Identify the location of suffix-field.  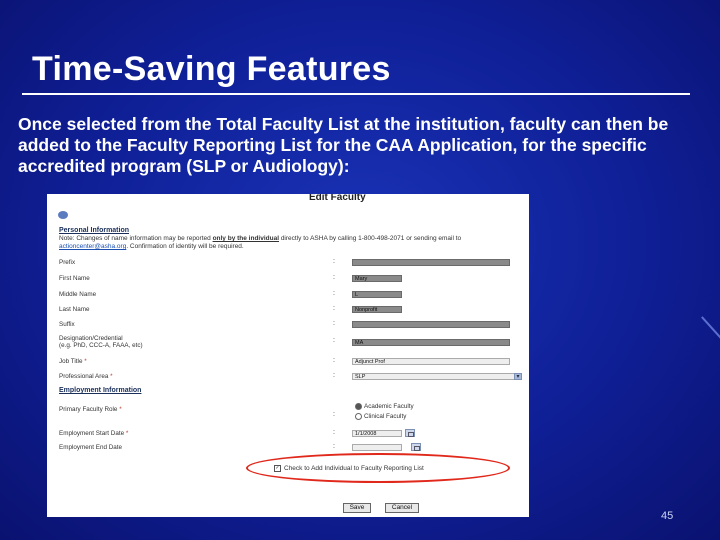
(431, 324).